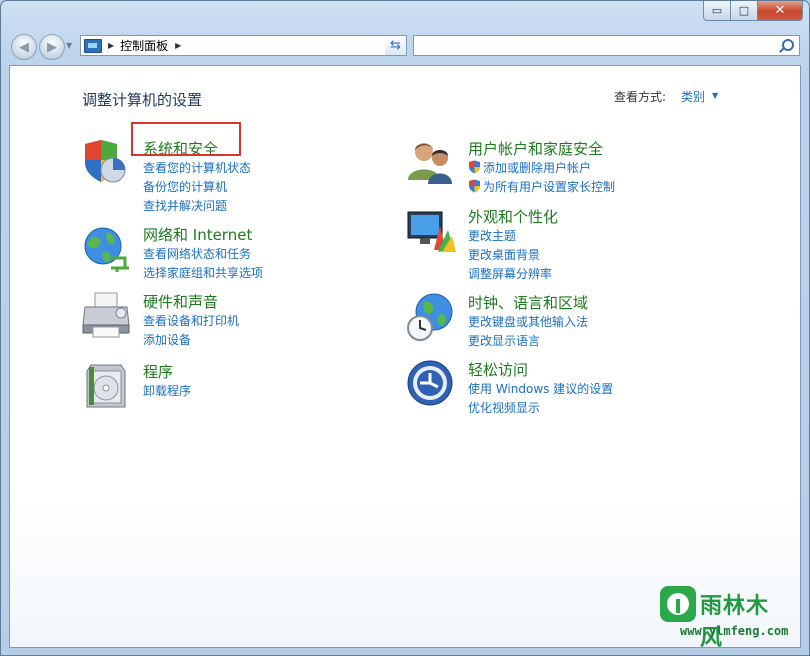  I want to click on network-internet-link: 选择家庭组和共享选项, so click(203, 272).